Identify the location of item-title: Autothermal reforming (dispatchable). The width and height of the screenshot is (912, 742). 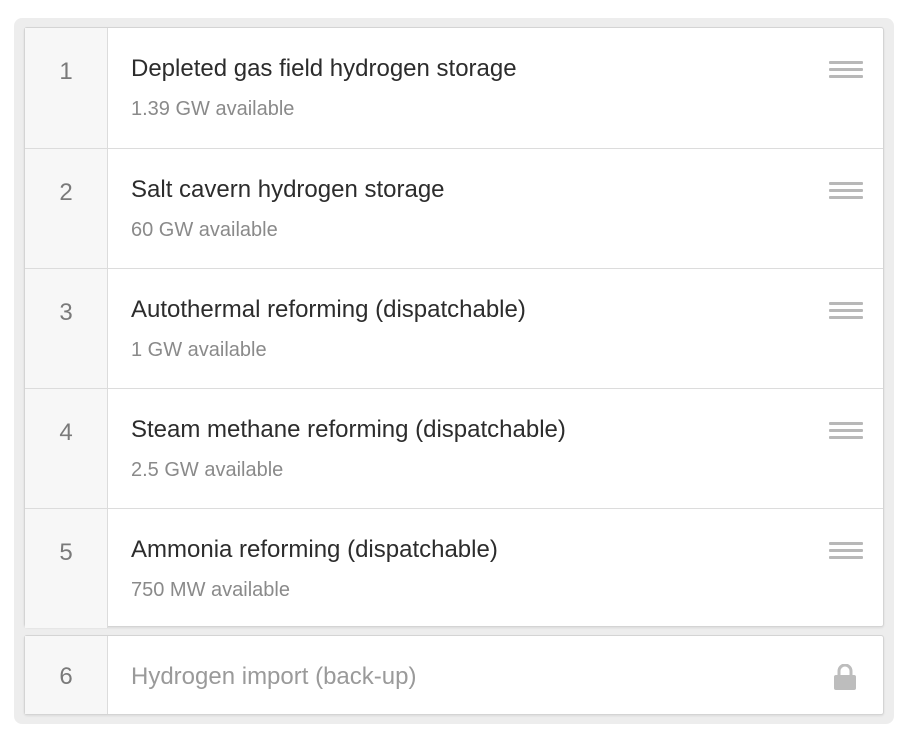
(328, 309).